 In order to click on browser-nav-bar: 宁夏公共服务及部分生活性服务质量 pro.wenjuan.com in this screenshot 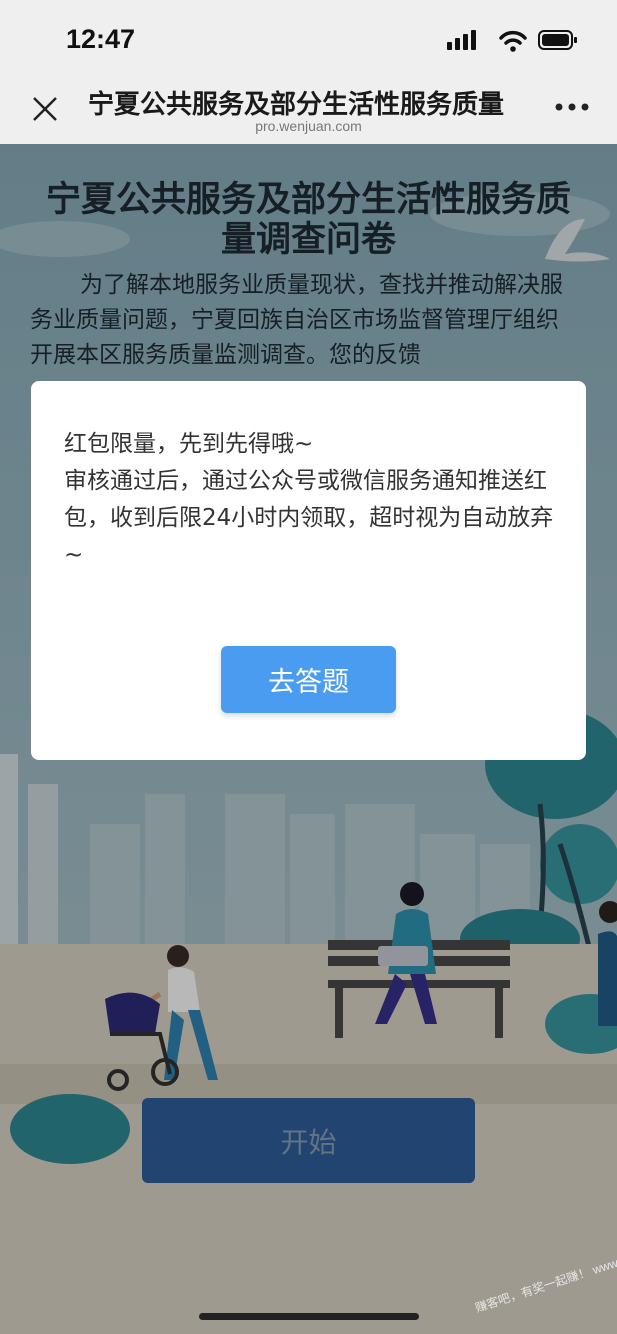, I will do `click(308, 111)`.